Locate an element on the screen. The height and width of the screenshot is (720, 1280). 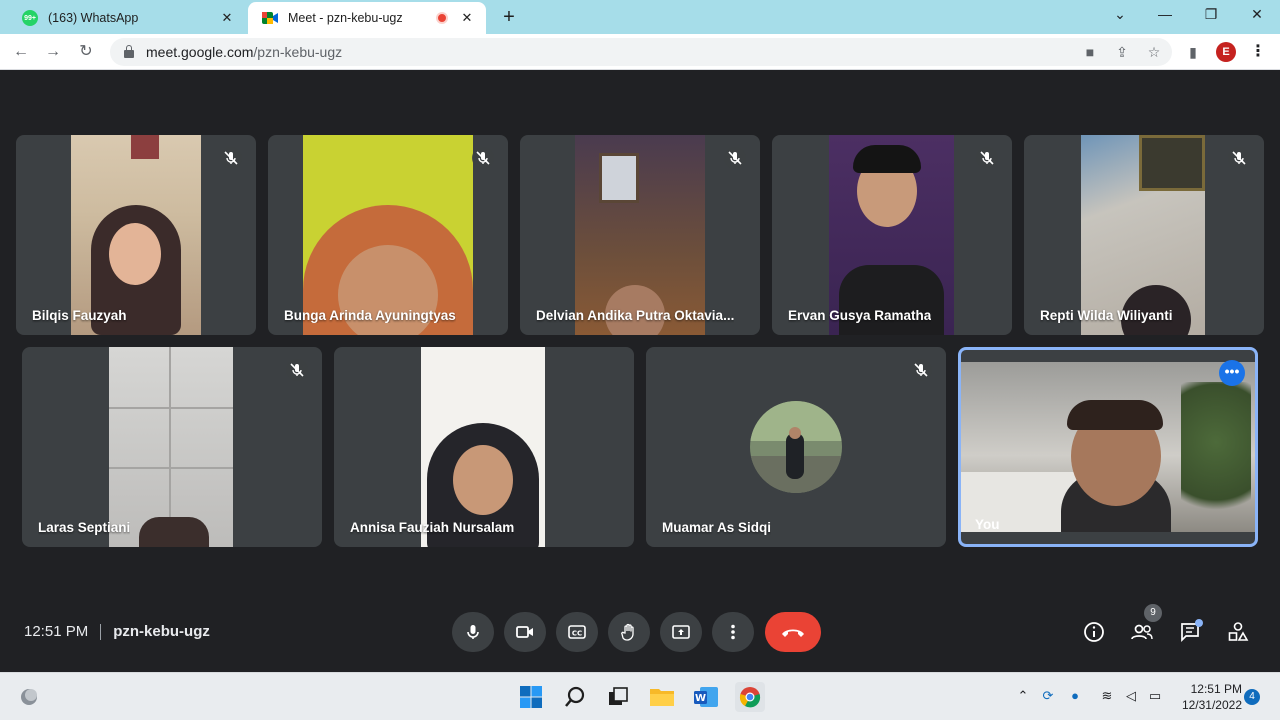
wifi-icon: ≋ is located at coordinates (1107, 696).